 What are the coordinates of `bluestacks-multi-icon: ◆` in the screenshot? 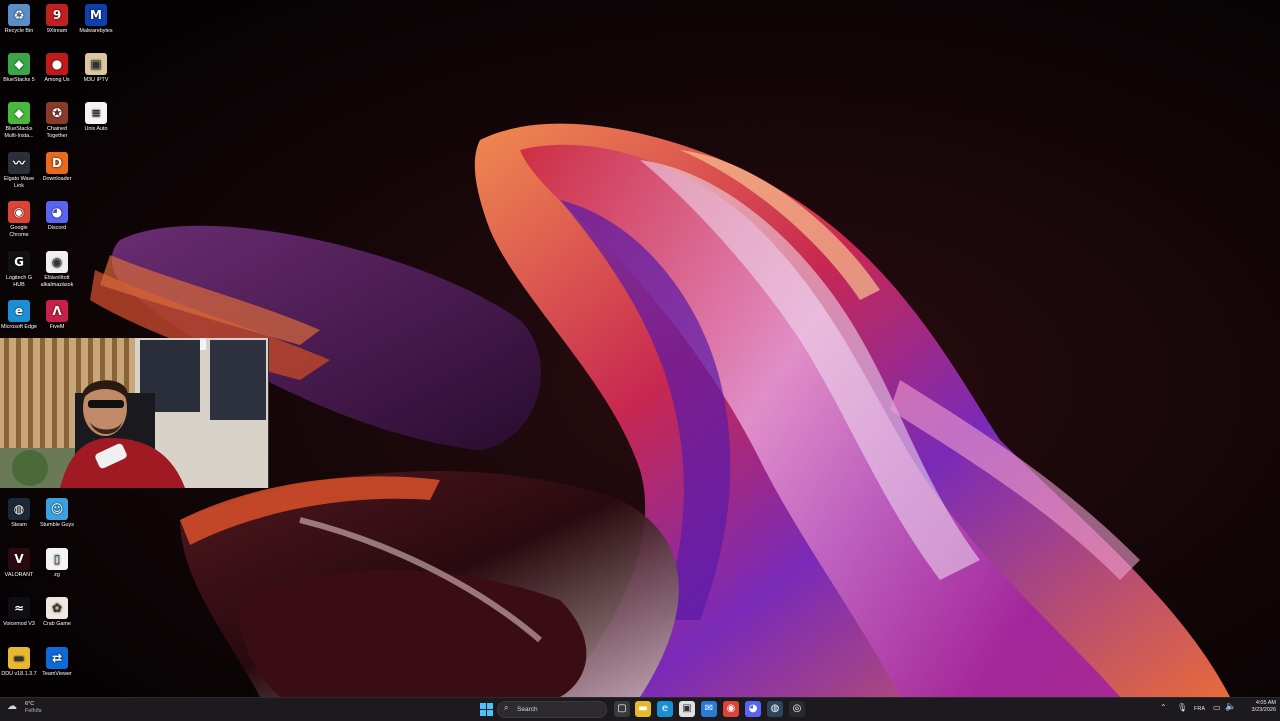 It's located at (19, 113).